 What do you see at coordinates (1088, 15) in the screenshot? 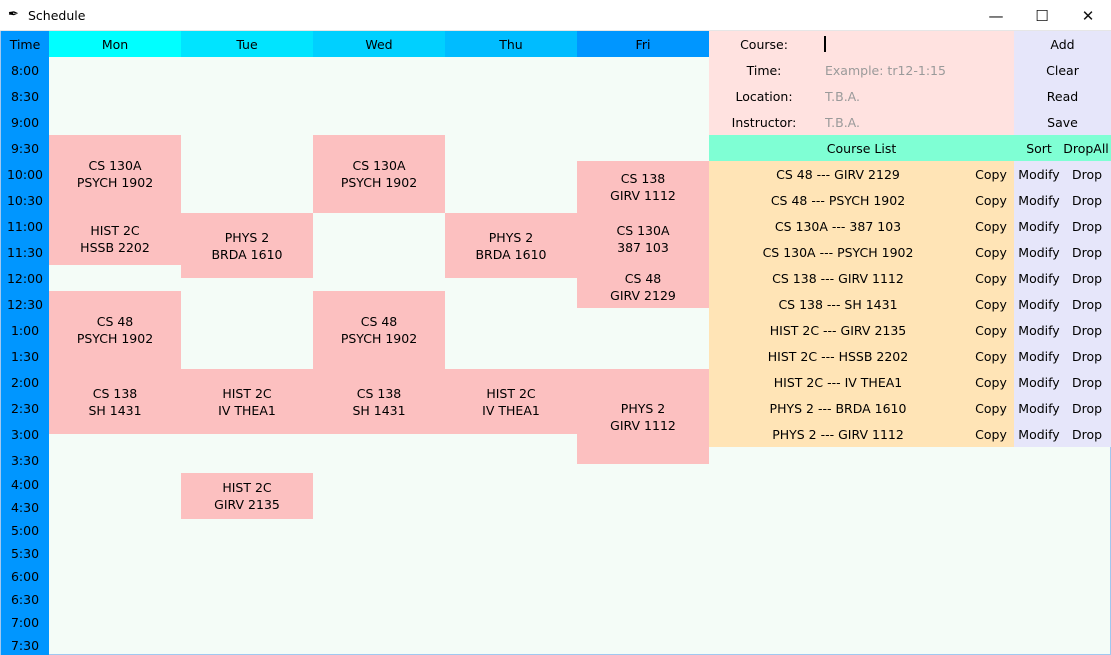
I see `close-button: ✕` at bounding box center [1088, 15].